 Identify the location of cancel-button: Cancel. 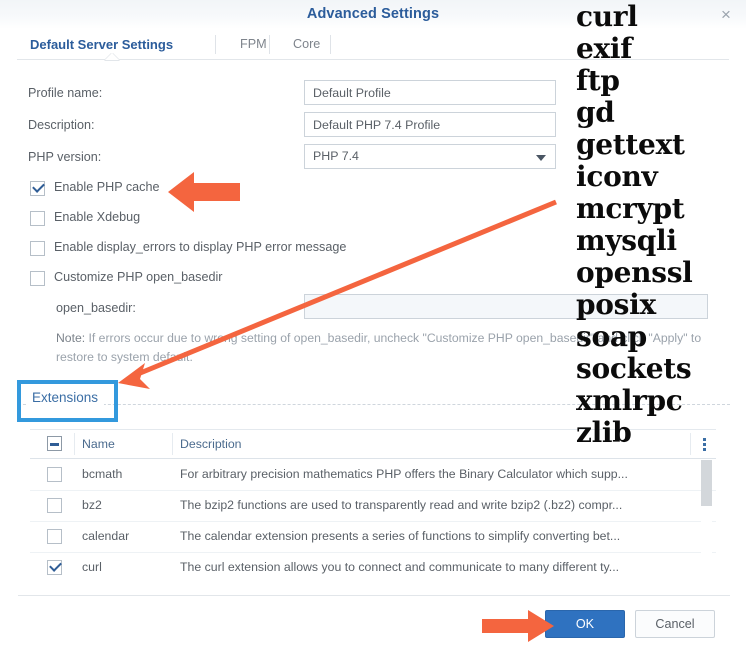
(675, 624).